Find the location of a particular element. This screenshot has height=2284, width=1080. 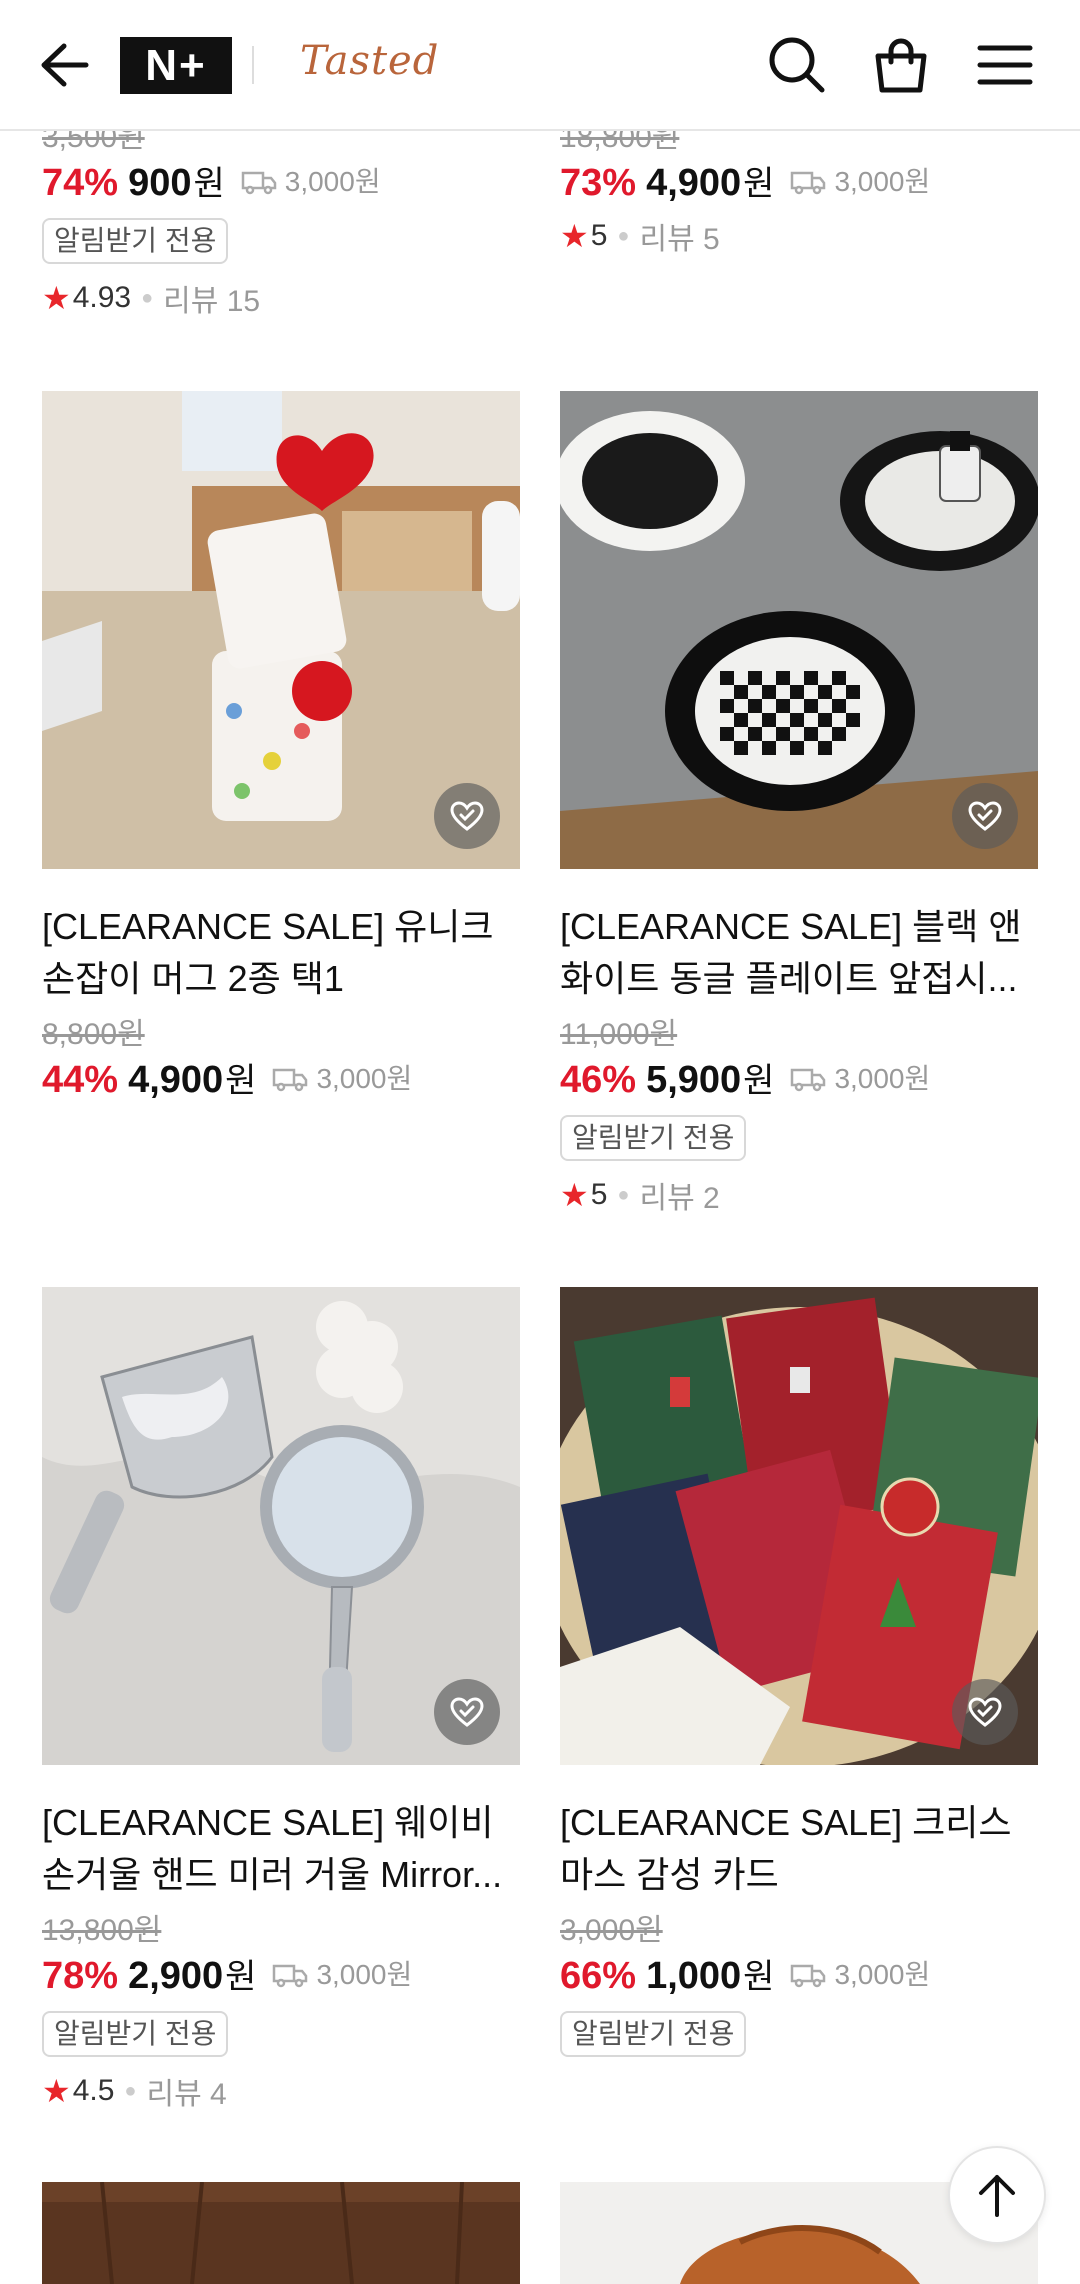

price-row: 73% 4,900 원 3,000원 is located at coordinates (799, 182).